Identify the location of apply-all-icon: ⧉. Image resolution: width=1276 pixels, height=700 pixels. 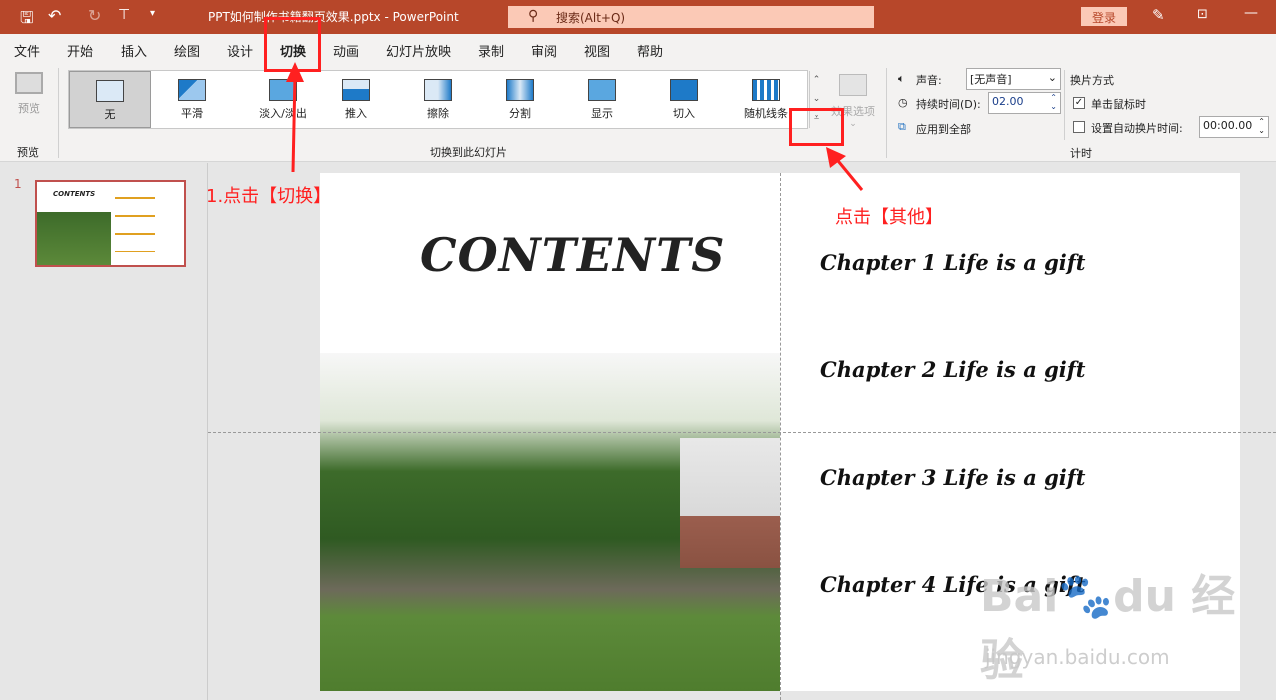
(902, 126).